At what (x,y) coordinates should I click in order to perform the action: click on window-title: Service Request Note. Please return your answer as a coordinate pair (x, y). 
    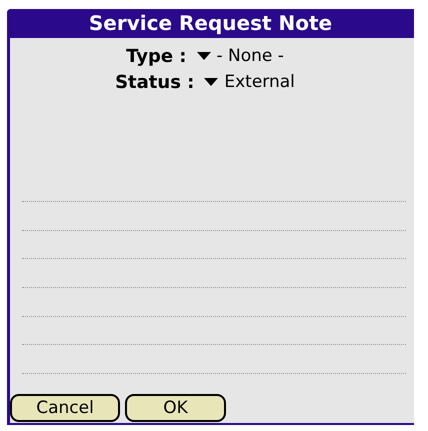
    Looking at the image, I should click on (210, 23).